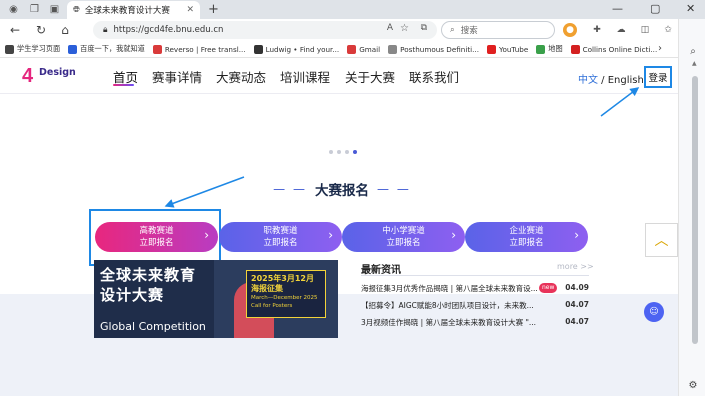  I want to click on home-icon: ⌂, so click(65, 30).